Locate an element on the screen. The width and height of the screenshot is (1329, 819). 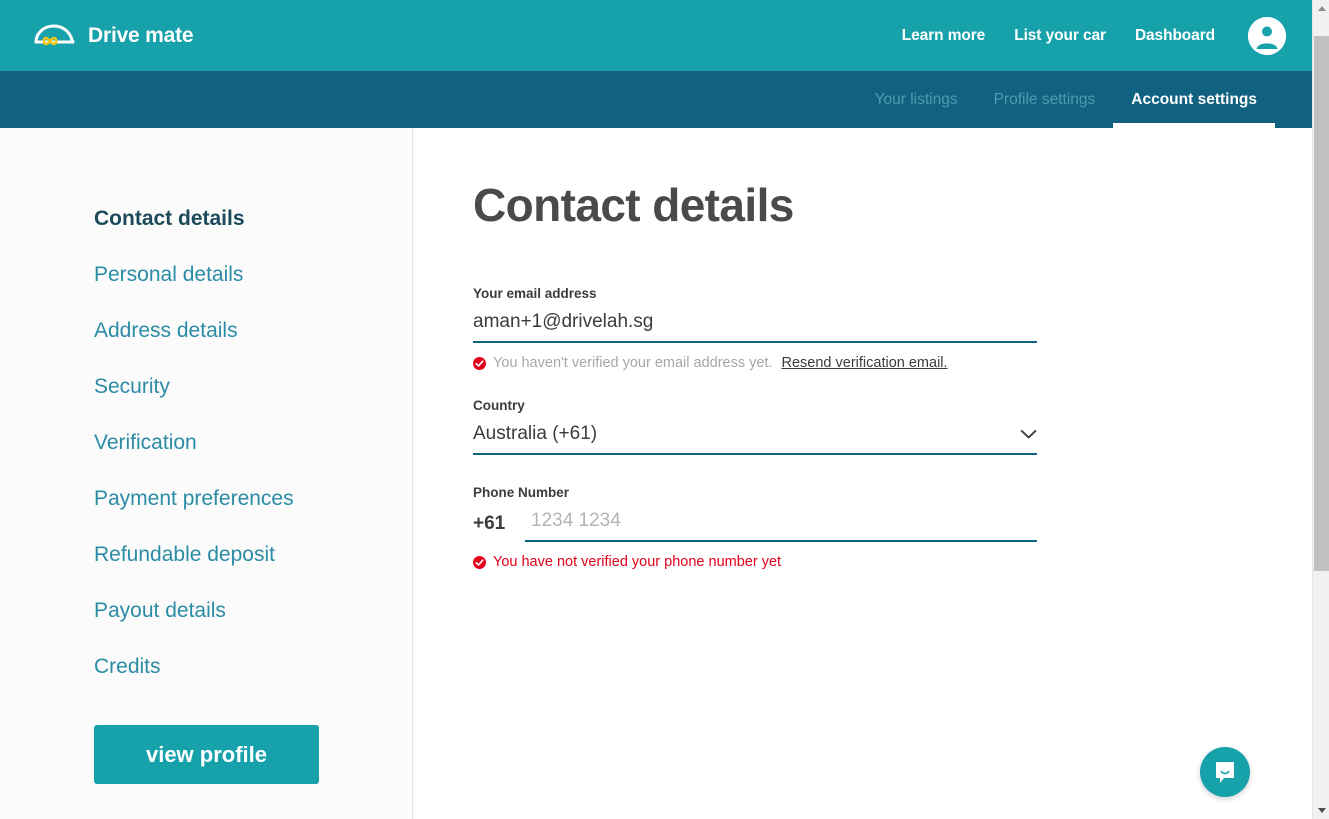
tab-profile-settings: Profile settings is located at coordinates (1045, 99).